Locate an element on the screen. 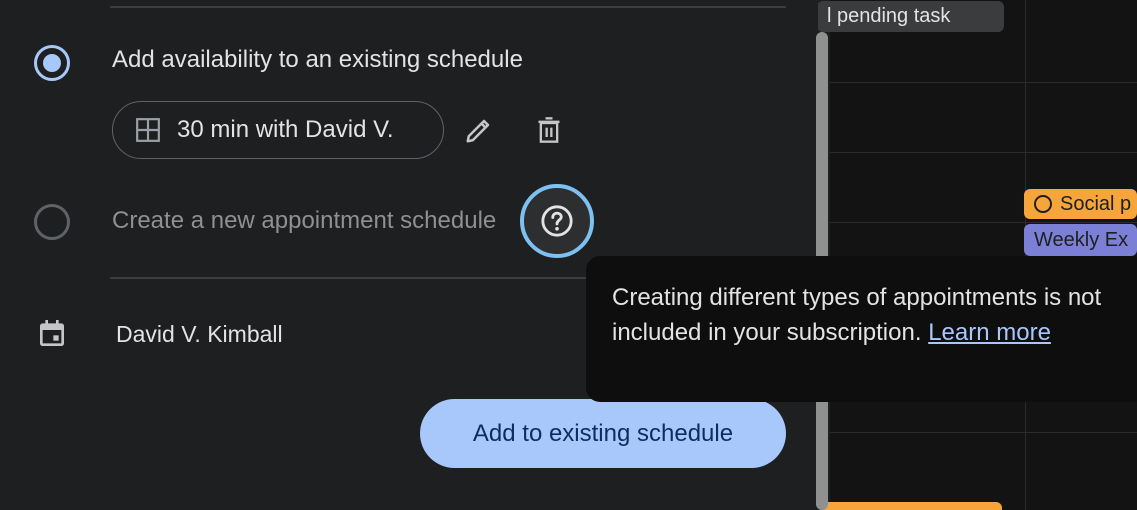 The height and width of the screenshot is (510, 1137). delete-button is located at coordinates (549, 130).